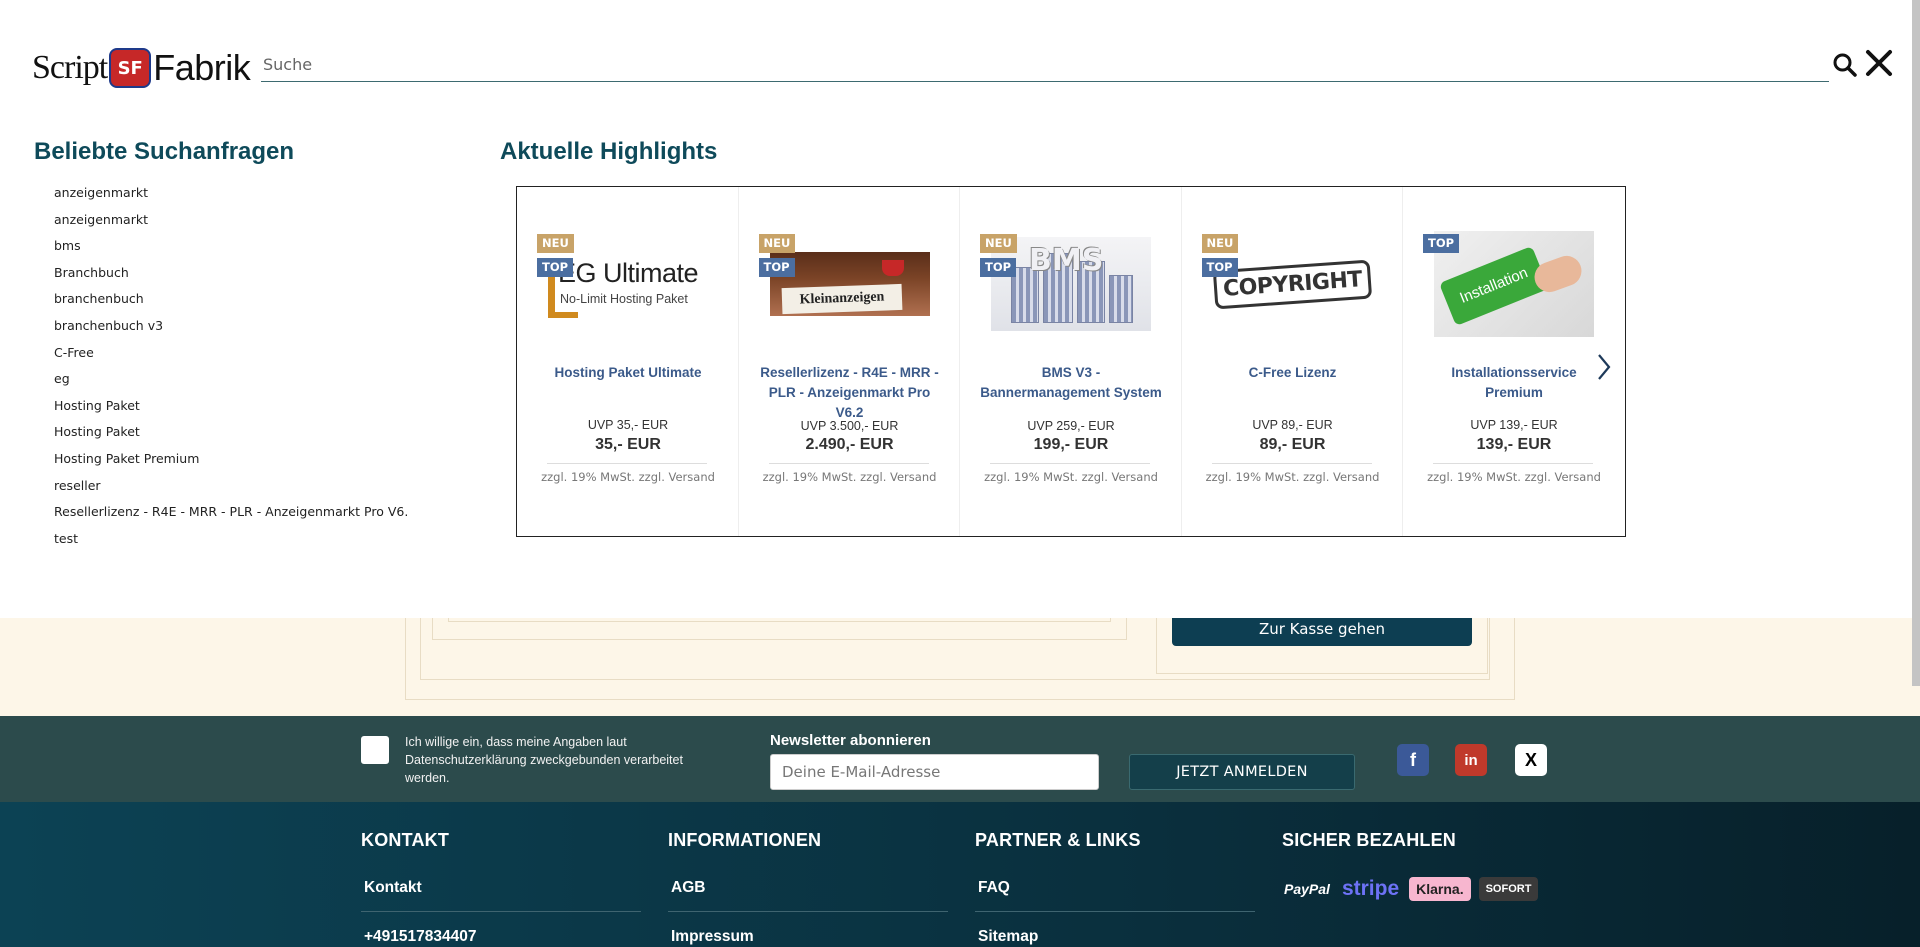  Describe the element at coordinates (1471, 760) in the screenshot. I see `linkedin-icon: in` at that location.